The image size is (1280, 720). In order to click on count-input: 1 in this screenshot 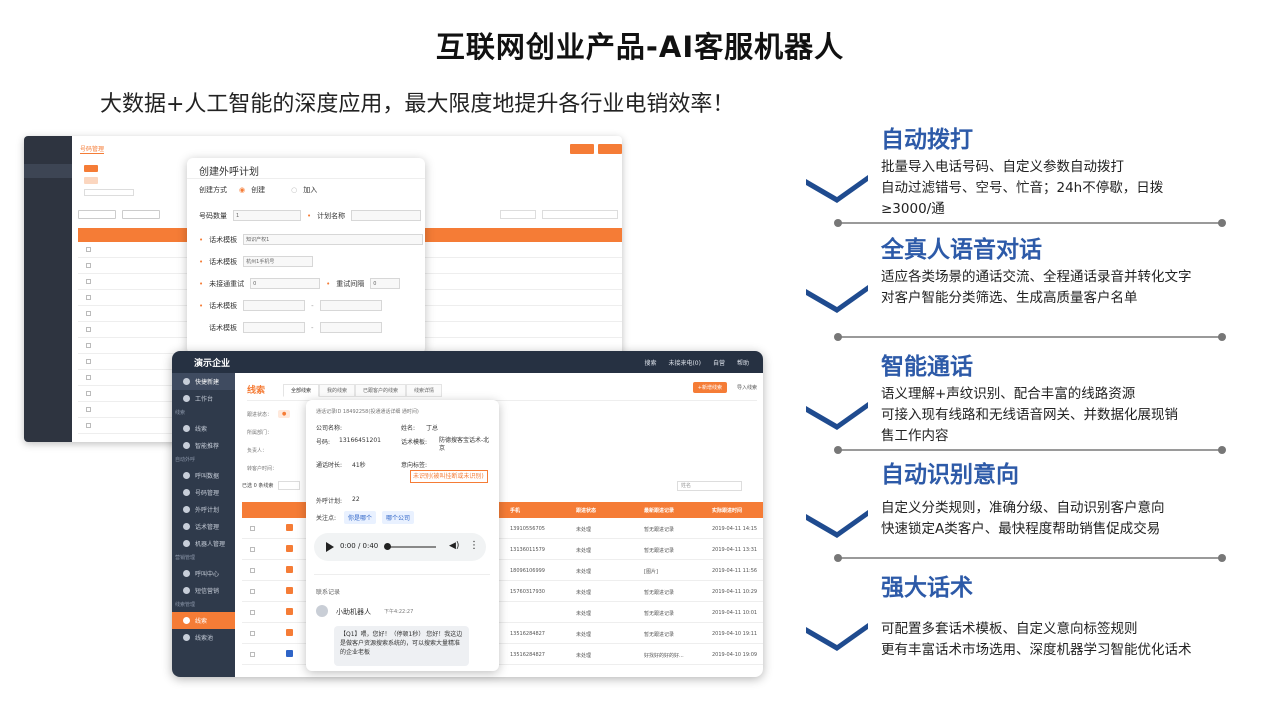, I will do `click(267, 215)`.